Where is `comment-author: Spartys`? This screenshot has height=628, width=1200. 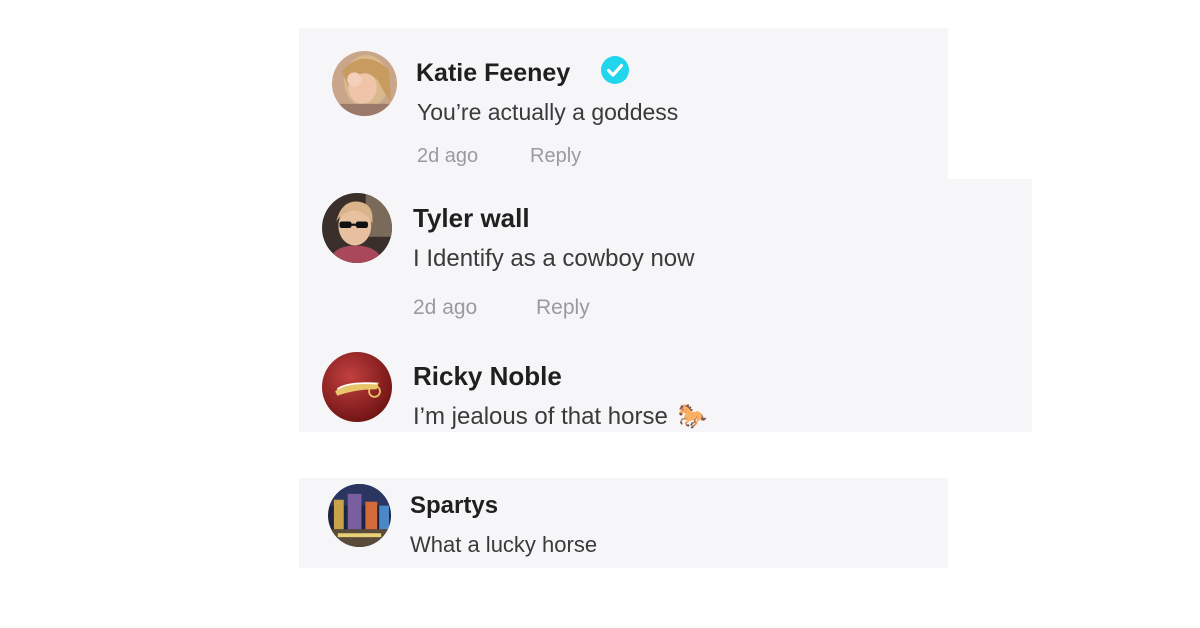 comment-author: Spartys is located at coordinates (454, 506).